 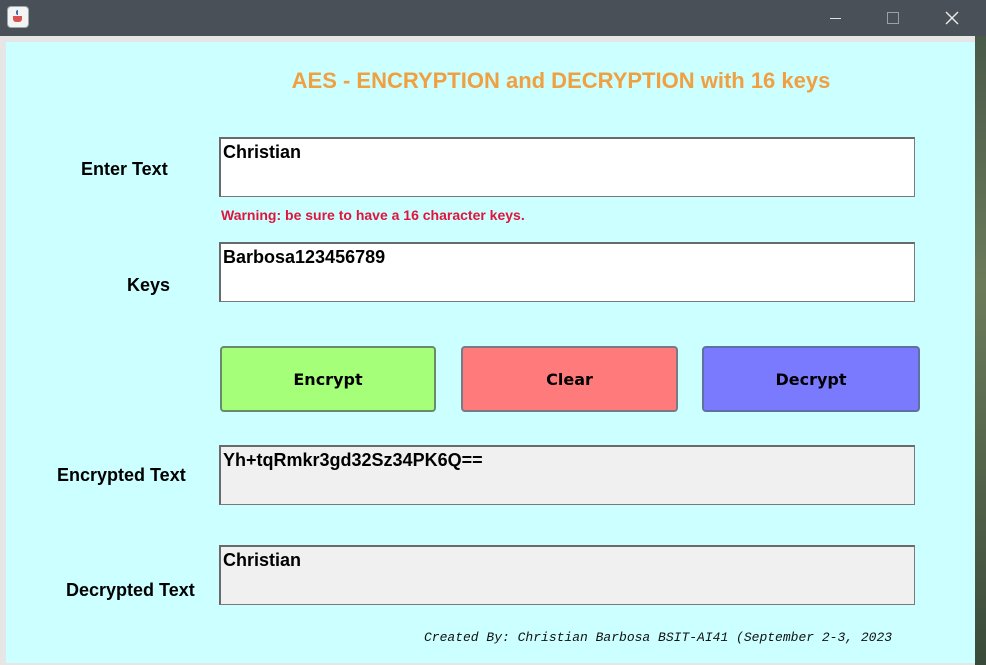 What do you see at coordinates (567, 475) in the screenshot?
I see `encrypted-text-output: Yh+tqRmkr3gd32Sz34PK6Q==` at bounding box center [567, 475].